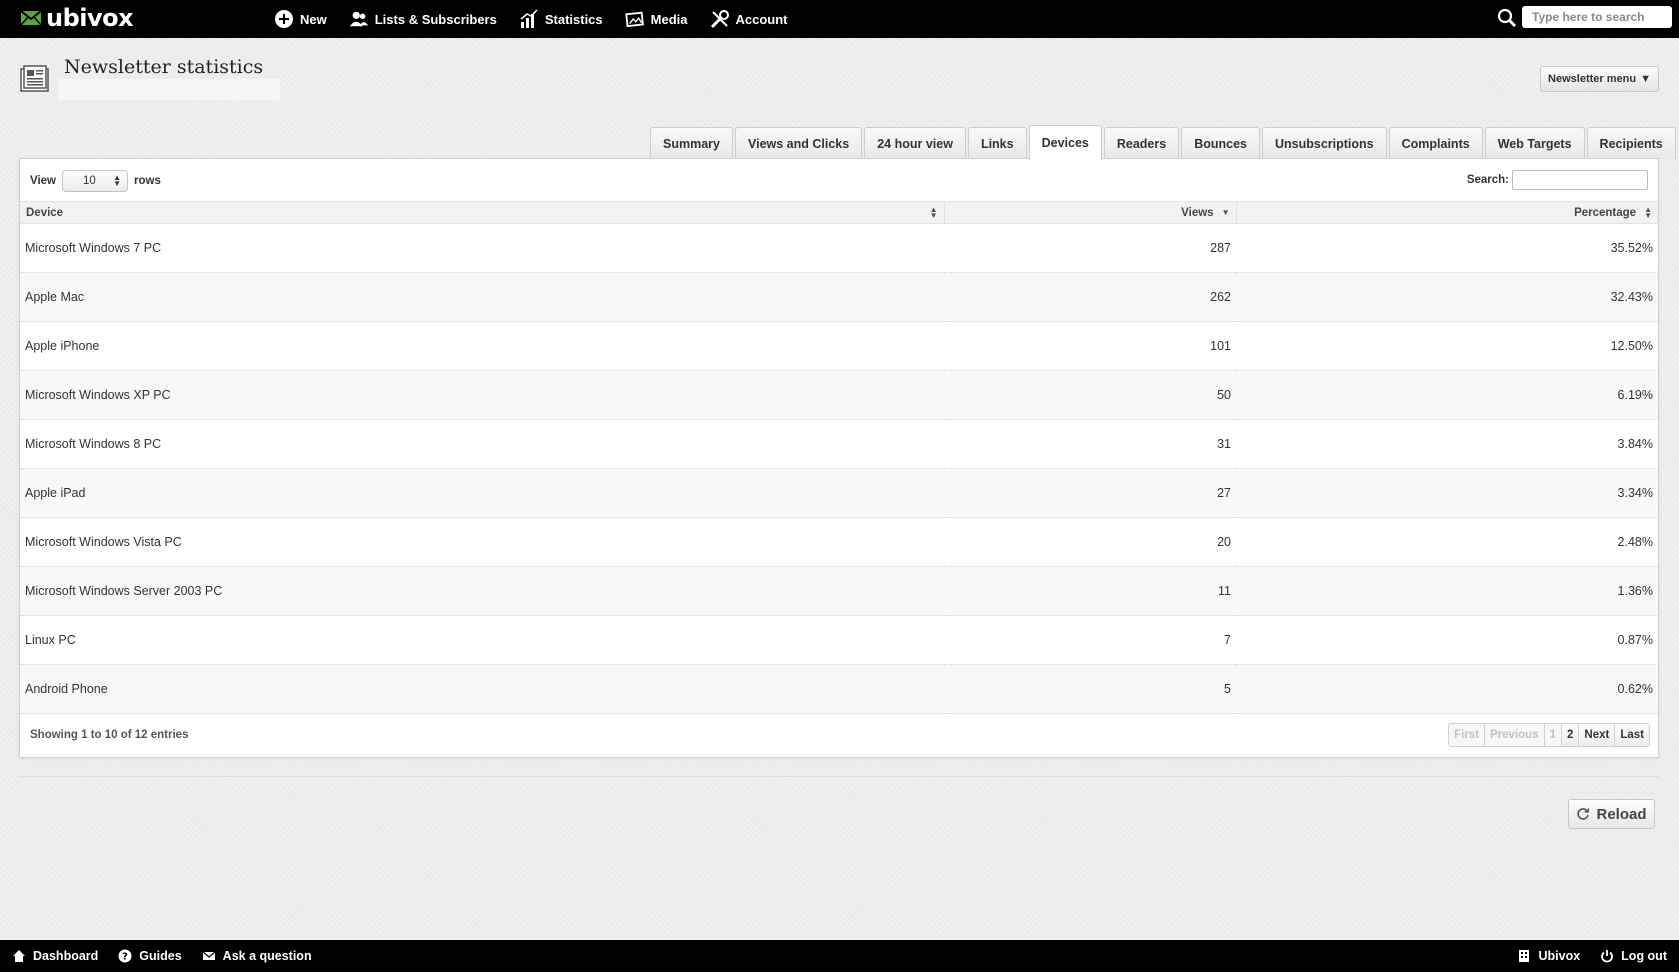 This screenshot has height=972, width=1679. What do you see at coordinates (164, 67) in the screenshot?
I see `page-title: Newsletter statistics` at bounding box center [164, 67].